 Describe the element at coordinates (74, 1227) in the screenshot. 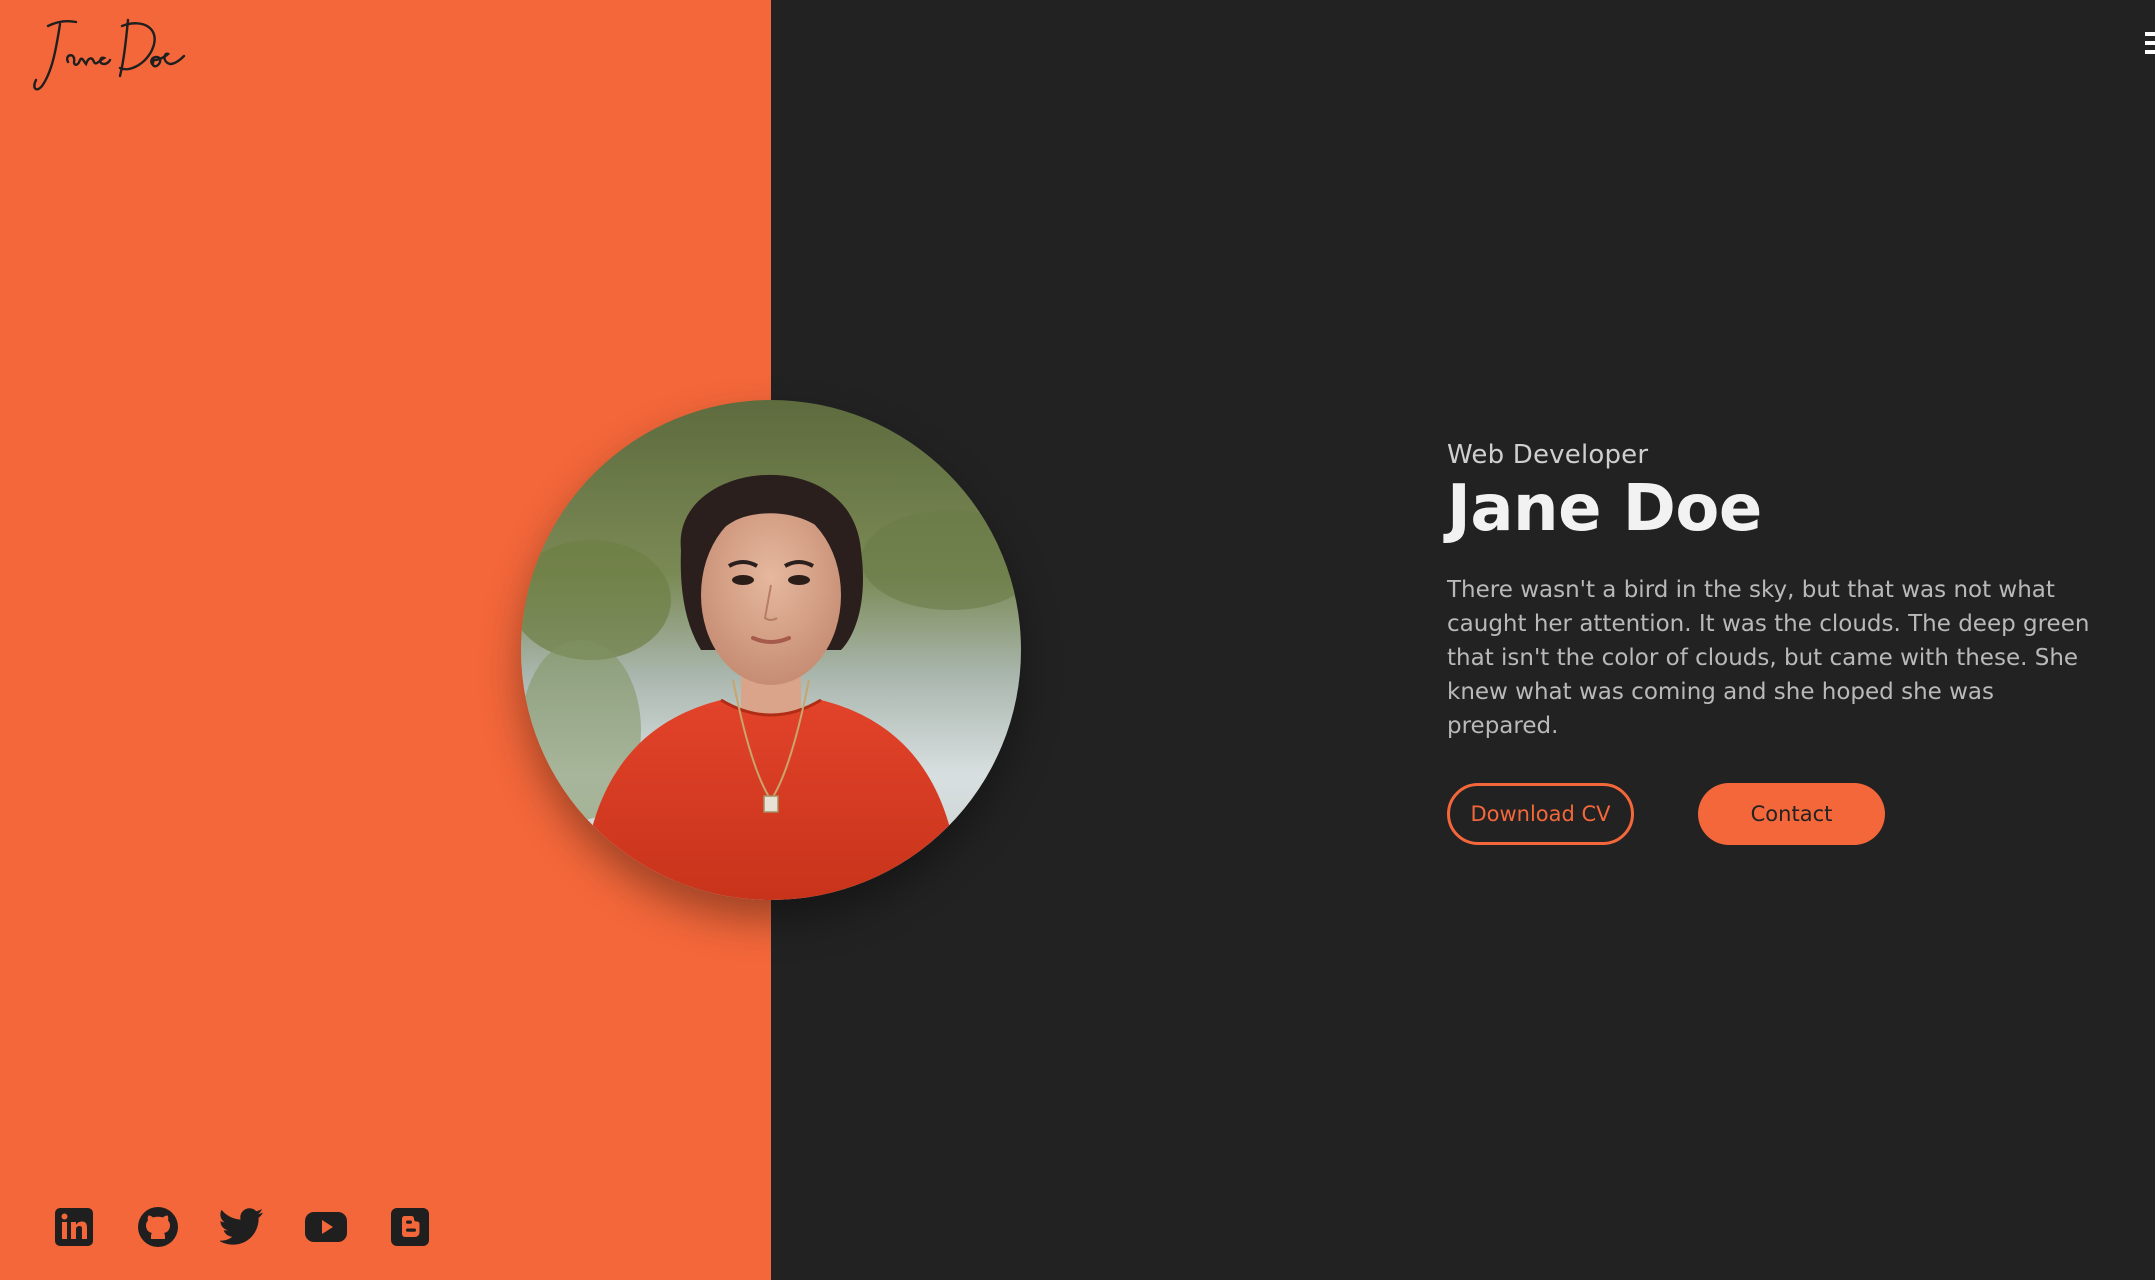

I see `linkedin-icon` at that location.